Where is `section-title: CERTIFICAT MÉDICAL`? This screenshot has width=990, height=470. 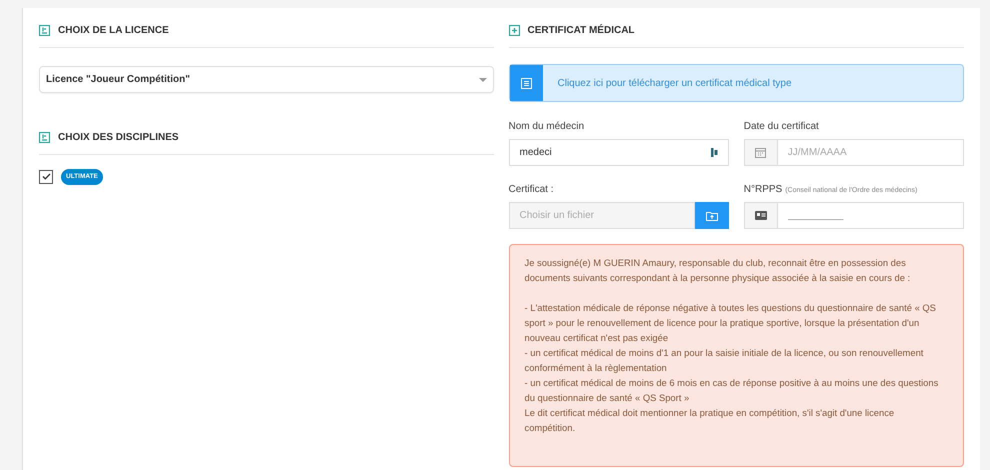
section-title: CERTIFICAT MÉDICAL is located at coordinates (581, 30).